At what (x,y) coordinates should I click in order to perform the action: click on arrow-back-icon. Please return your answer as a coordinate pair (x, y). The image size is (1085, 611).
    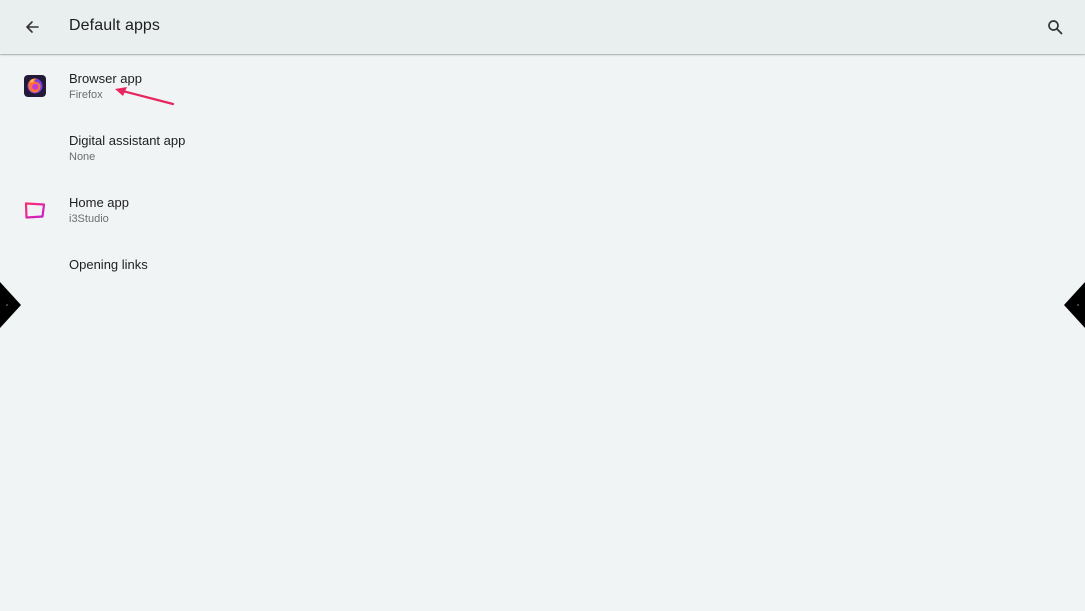
    Looking at the image, I should click on (32, 27).